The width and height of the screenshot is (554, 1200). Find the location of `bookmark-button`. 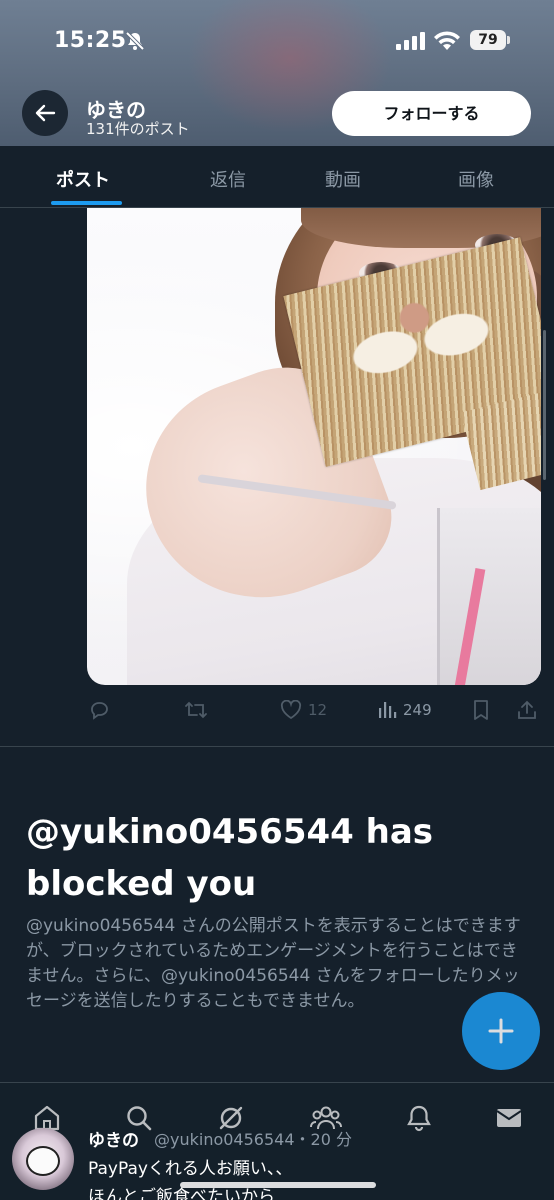

bookmark-button is located at coordinates (481, 710).